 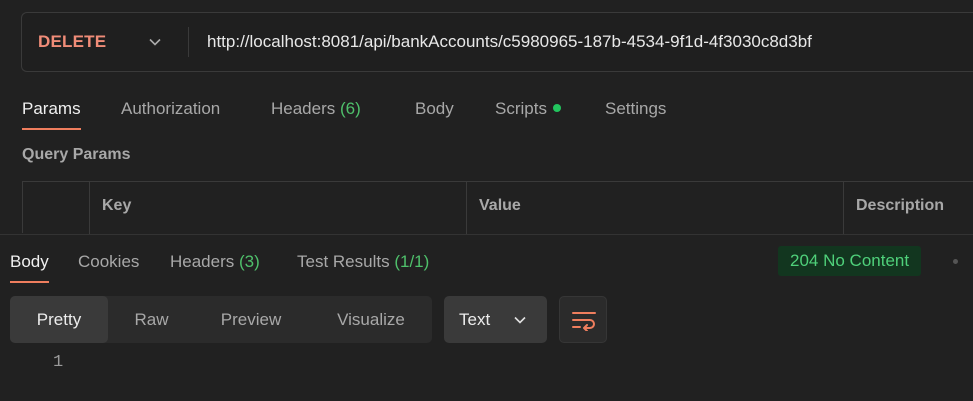 What do you see at coordinates (475, 319) in the screenshot?
I see `format-label: Text` at bounding box center [475, 319].